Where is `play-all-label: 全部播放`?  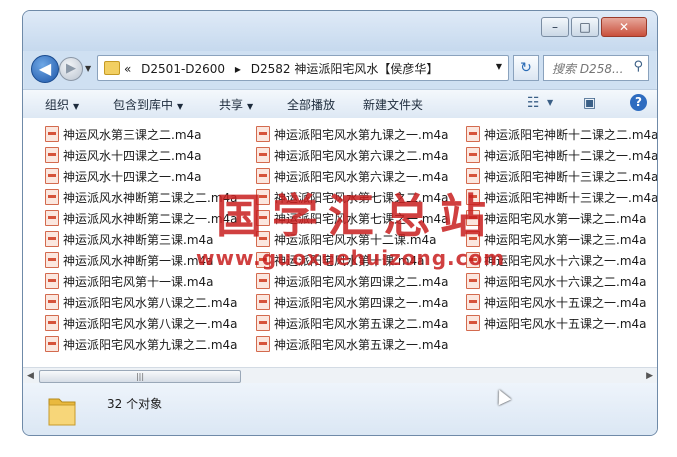 play-all-label: 全部播放 is located at coordinates (311, 105).